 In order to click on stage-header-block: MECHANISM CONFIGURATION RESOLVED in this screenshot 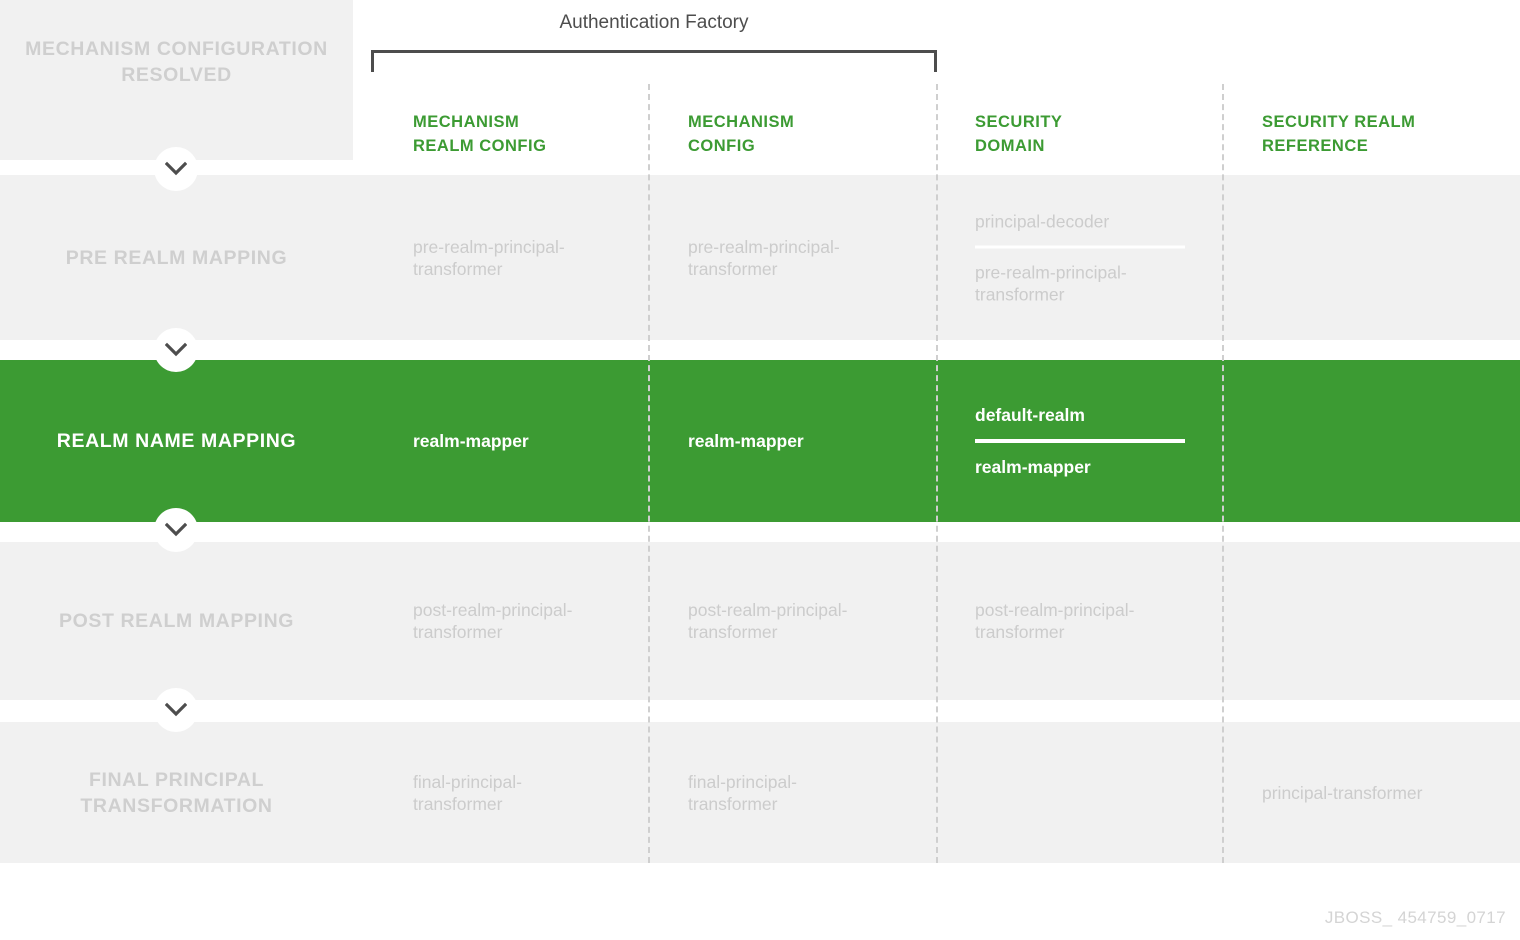, I will do `click(176, 80)`.